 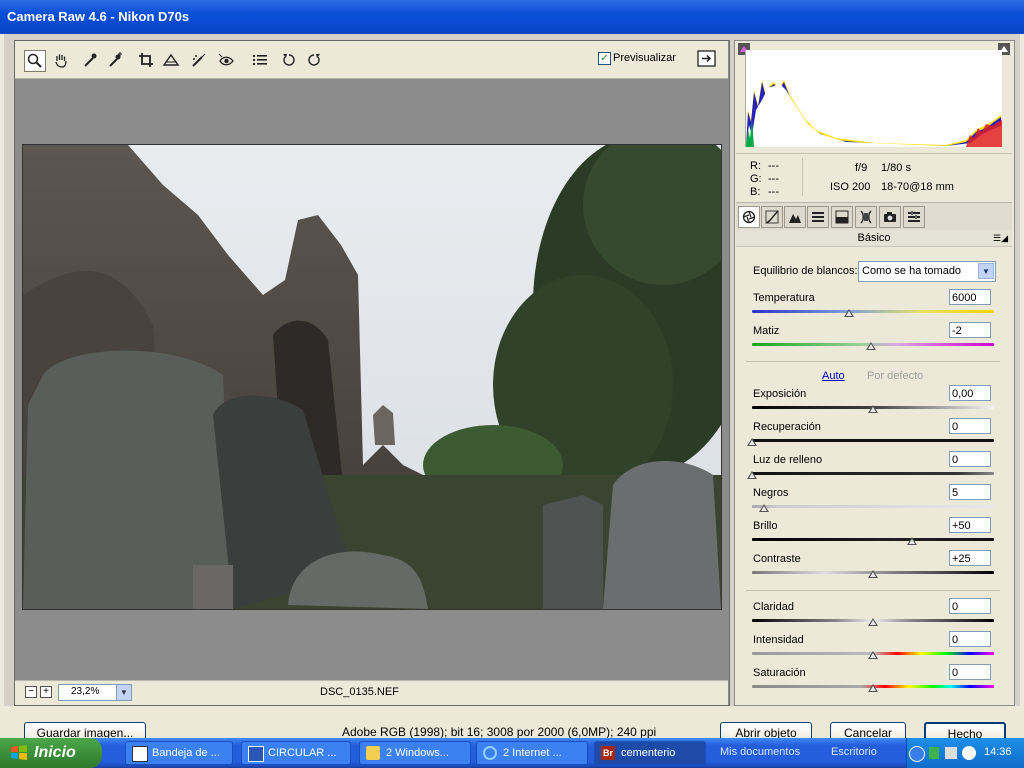 I want to click on fill-light-slider-thumb, so click(x=752, y=475).